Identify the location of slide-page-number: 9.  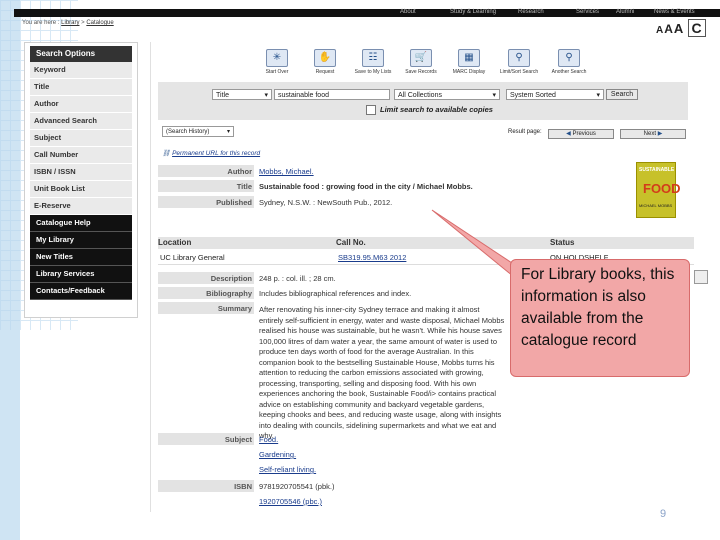
(663, 514).